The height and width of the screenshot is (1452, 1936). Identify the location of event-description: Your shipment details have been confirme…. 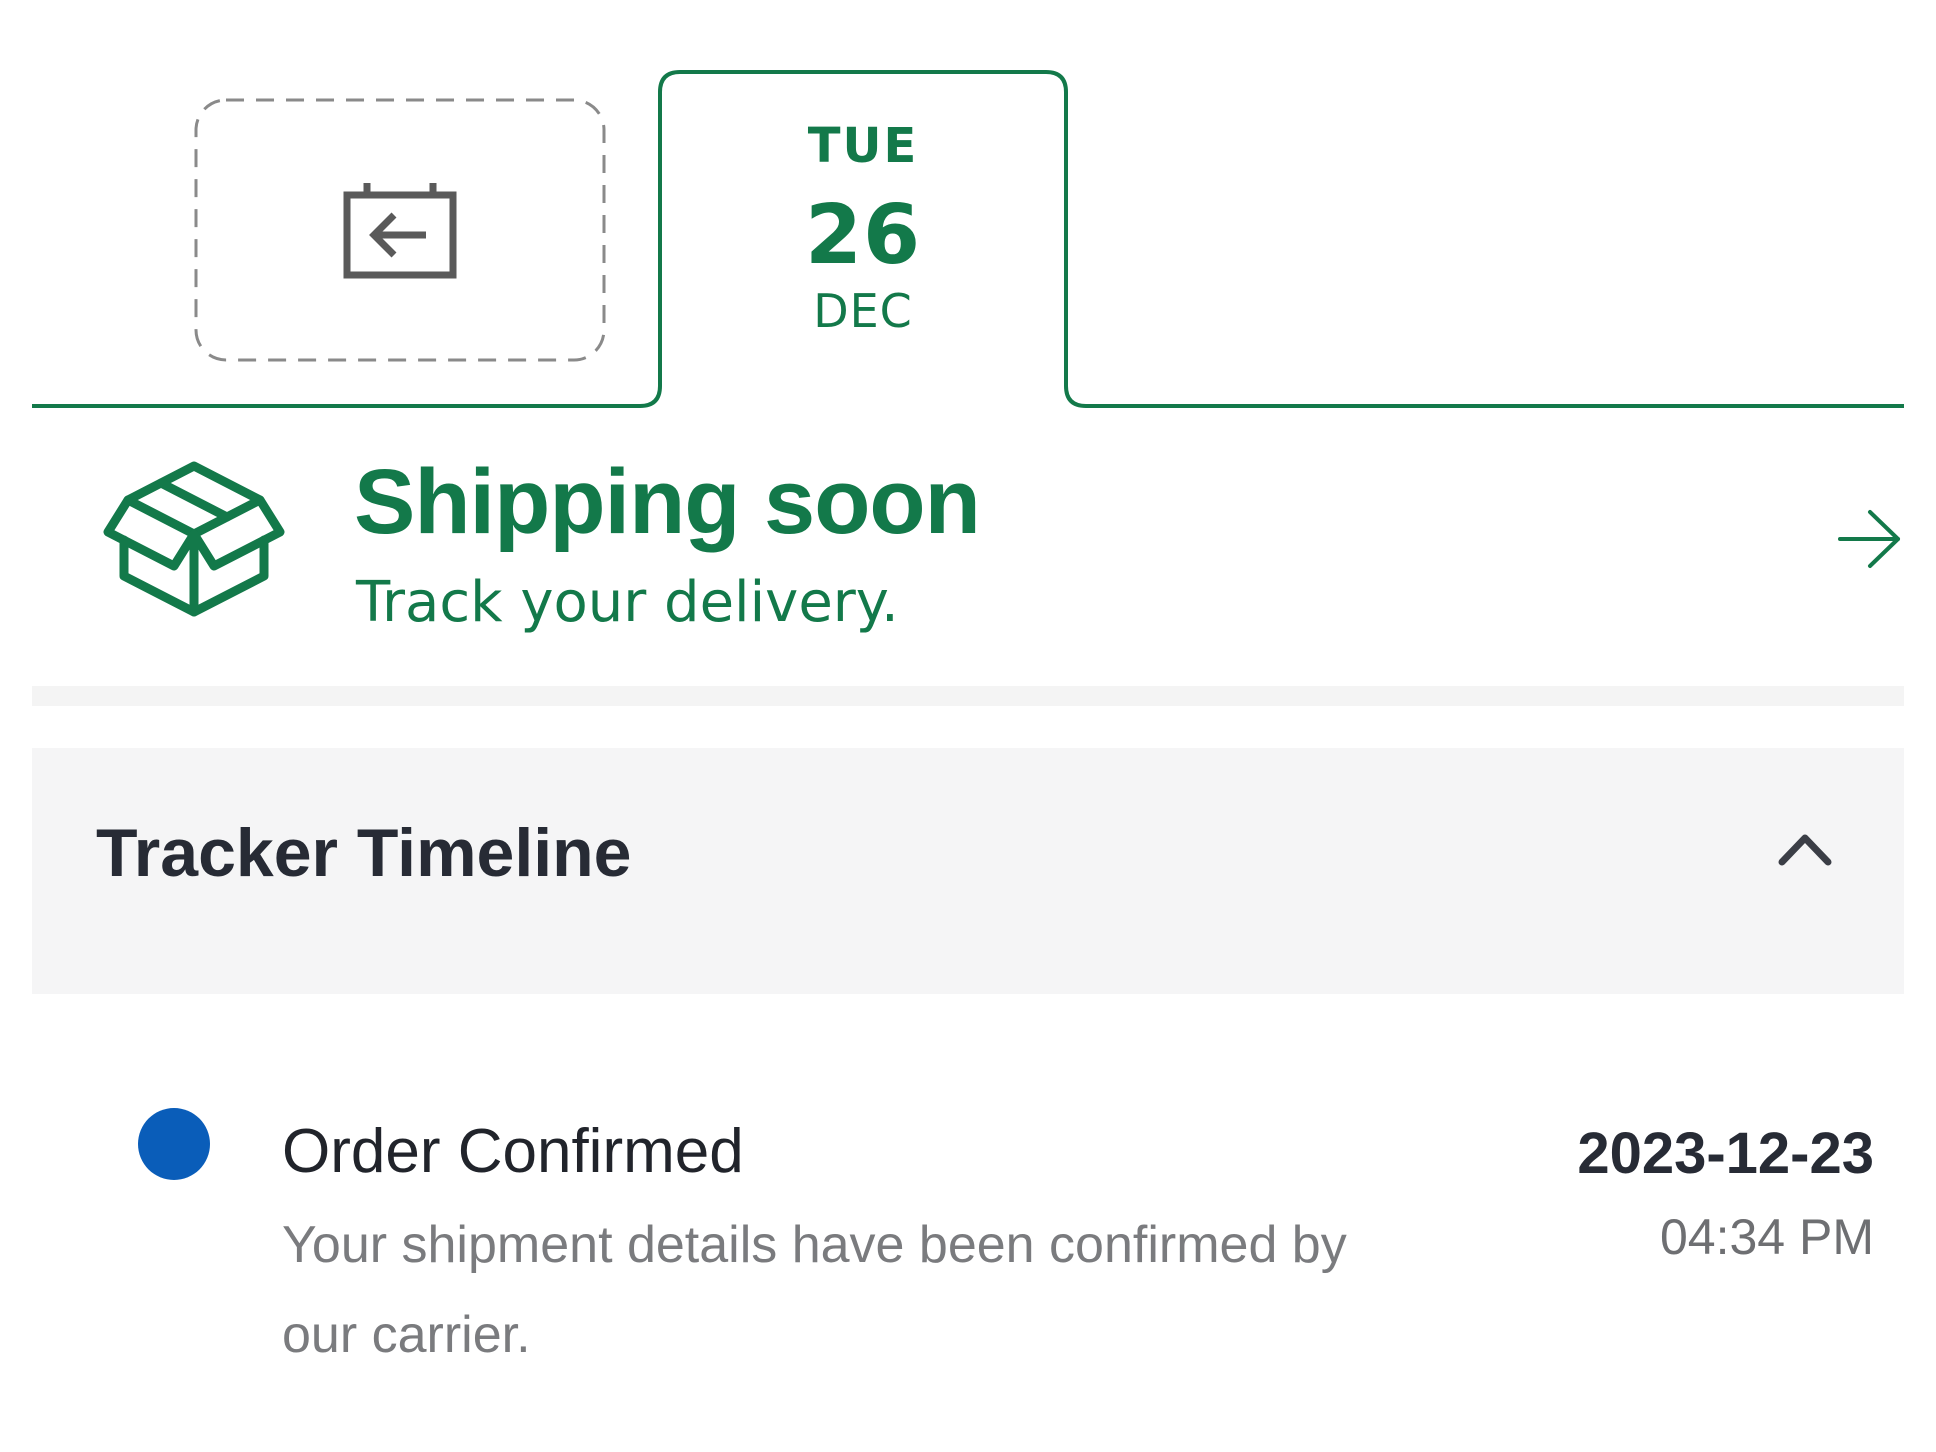
(814, 1290).